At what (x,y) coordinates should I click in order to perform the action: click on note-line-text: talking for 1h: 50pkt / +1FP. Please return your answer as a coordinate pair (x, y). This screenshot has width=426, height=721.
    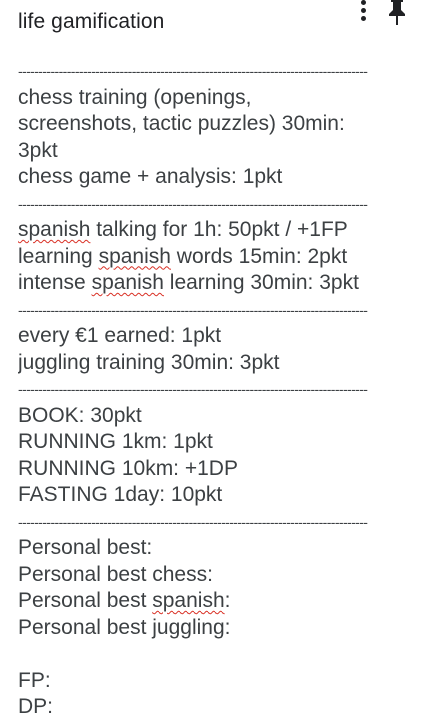
    Looking at the image, I should click on (219, 229).